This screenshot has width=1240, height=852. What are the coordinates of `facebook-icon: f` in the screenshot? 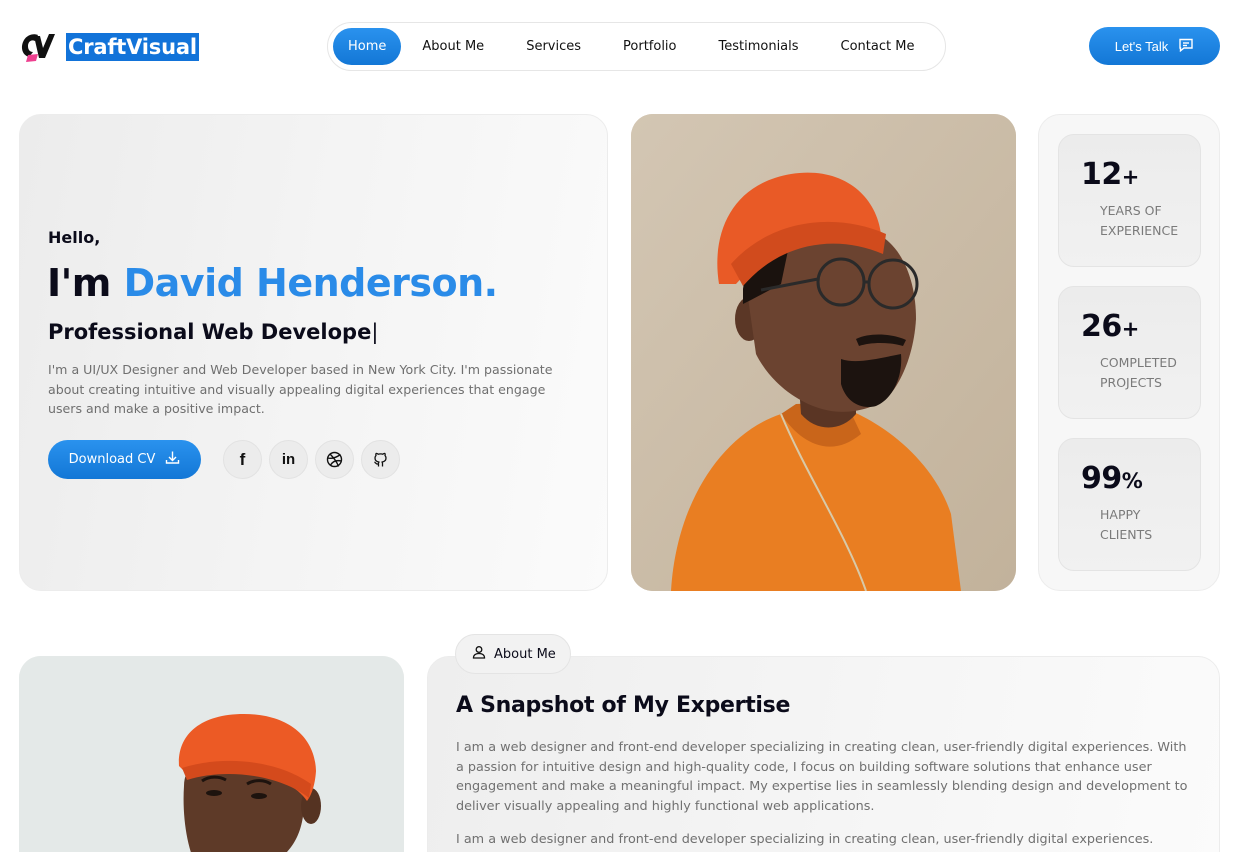 It's located at (242, 459).